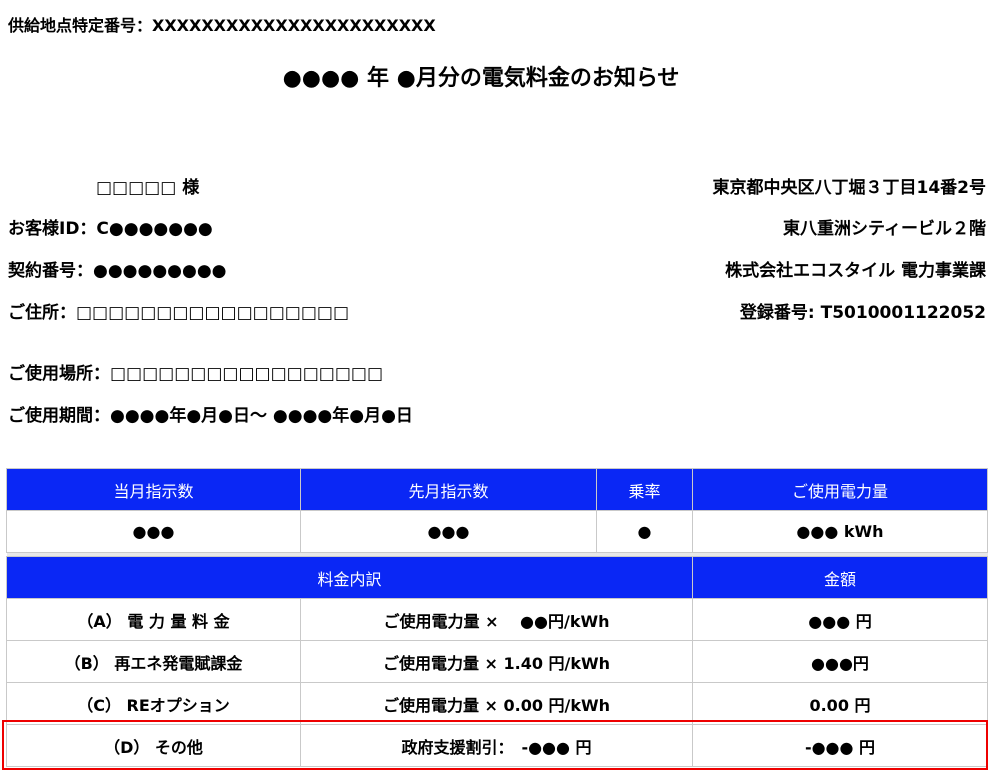 This screenshot has width=992, height=775. What do you see at coordinates (117, 271) in the screenshot?
I see `contract-number: 契約番号：●●●●●●●●●` at bounding box center [117, 271].